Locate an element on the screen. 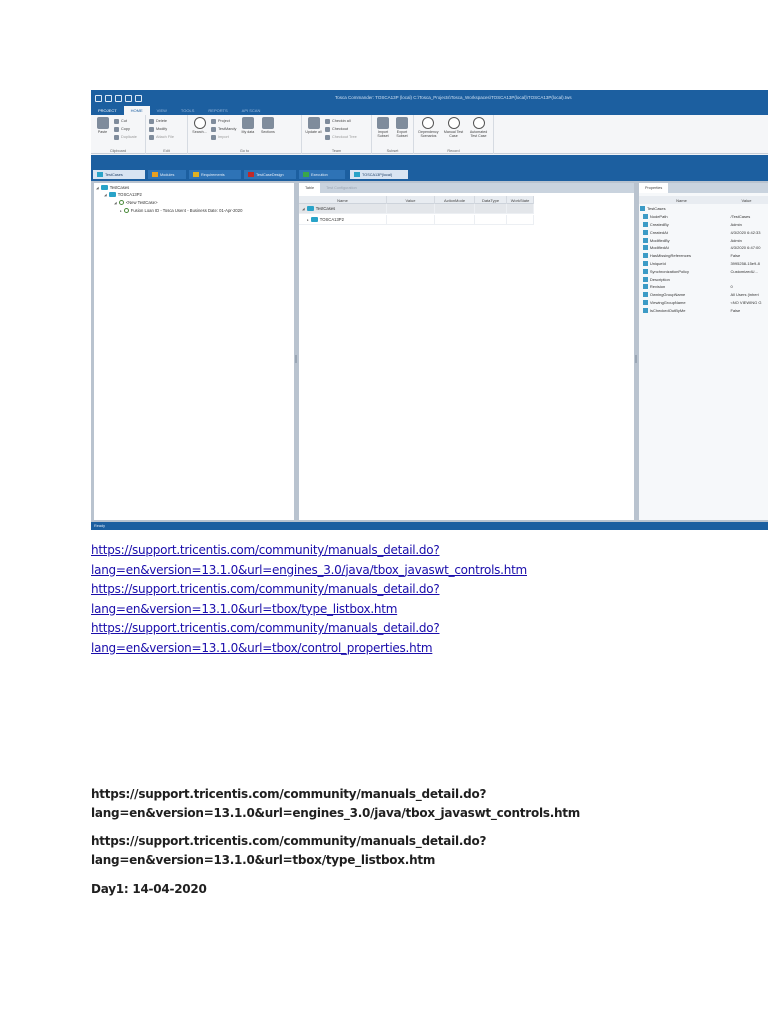 The height and width of the screenshot is (1024, 768). property-row: HasMissingReferences False is located at coordinates (703, 256).